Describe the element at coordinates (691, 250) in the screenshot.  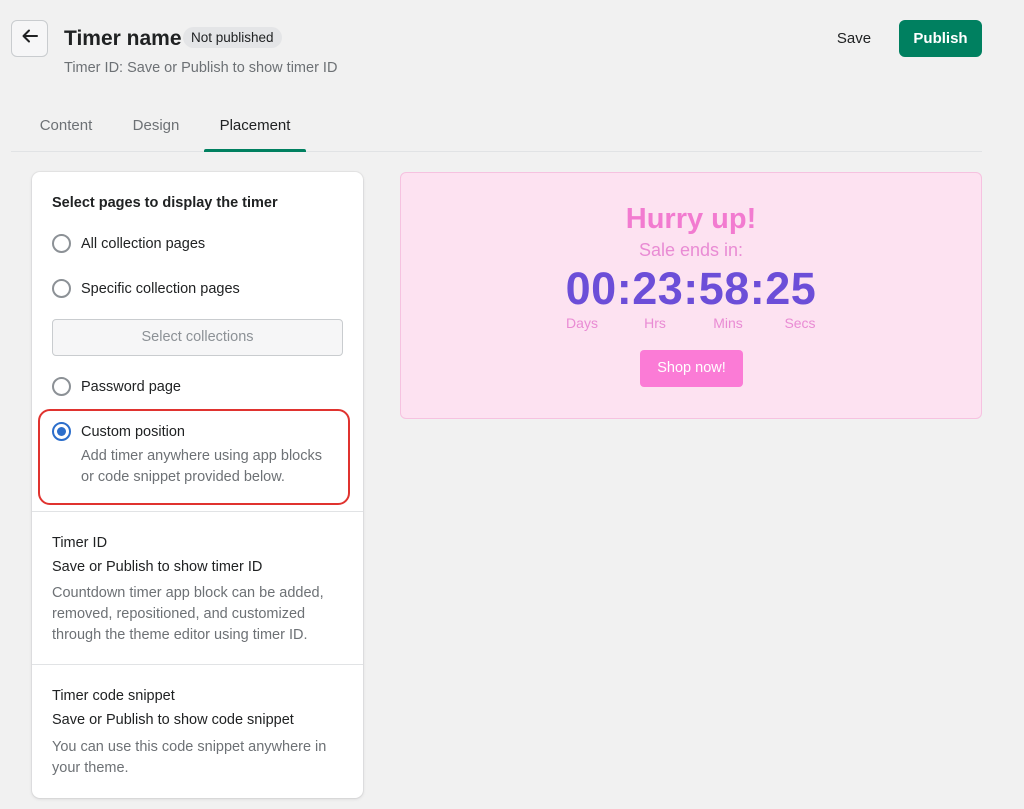
I see `preview-subheading: Sale ends in:` at that location.